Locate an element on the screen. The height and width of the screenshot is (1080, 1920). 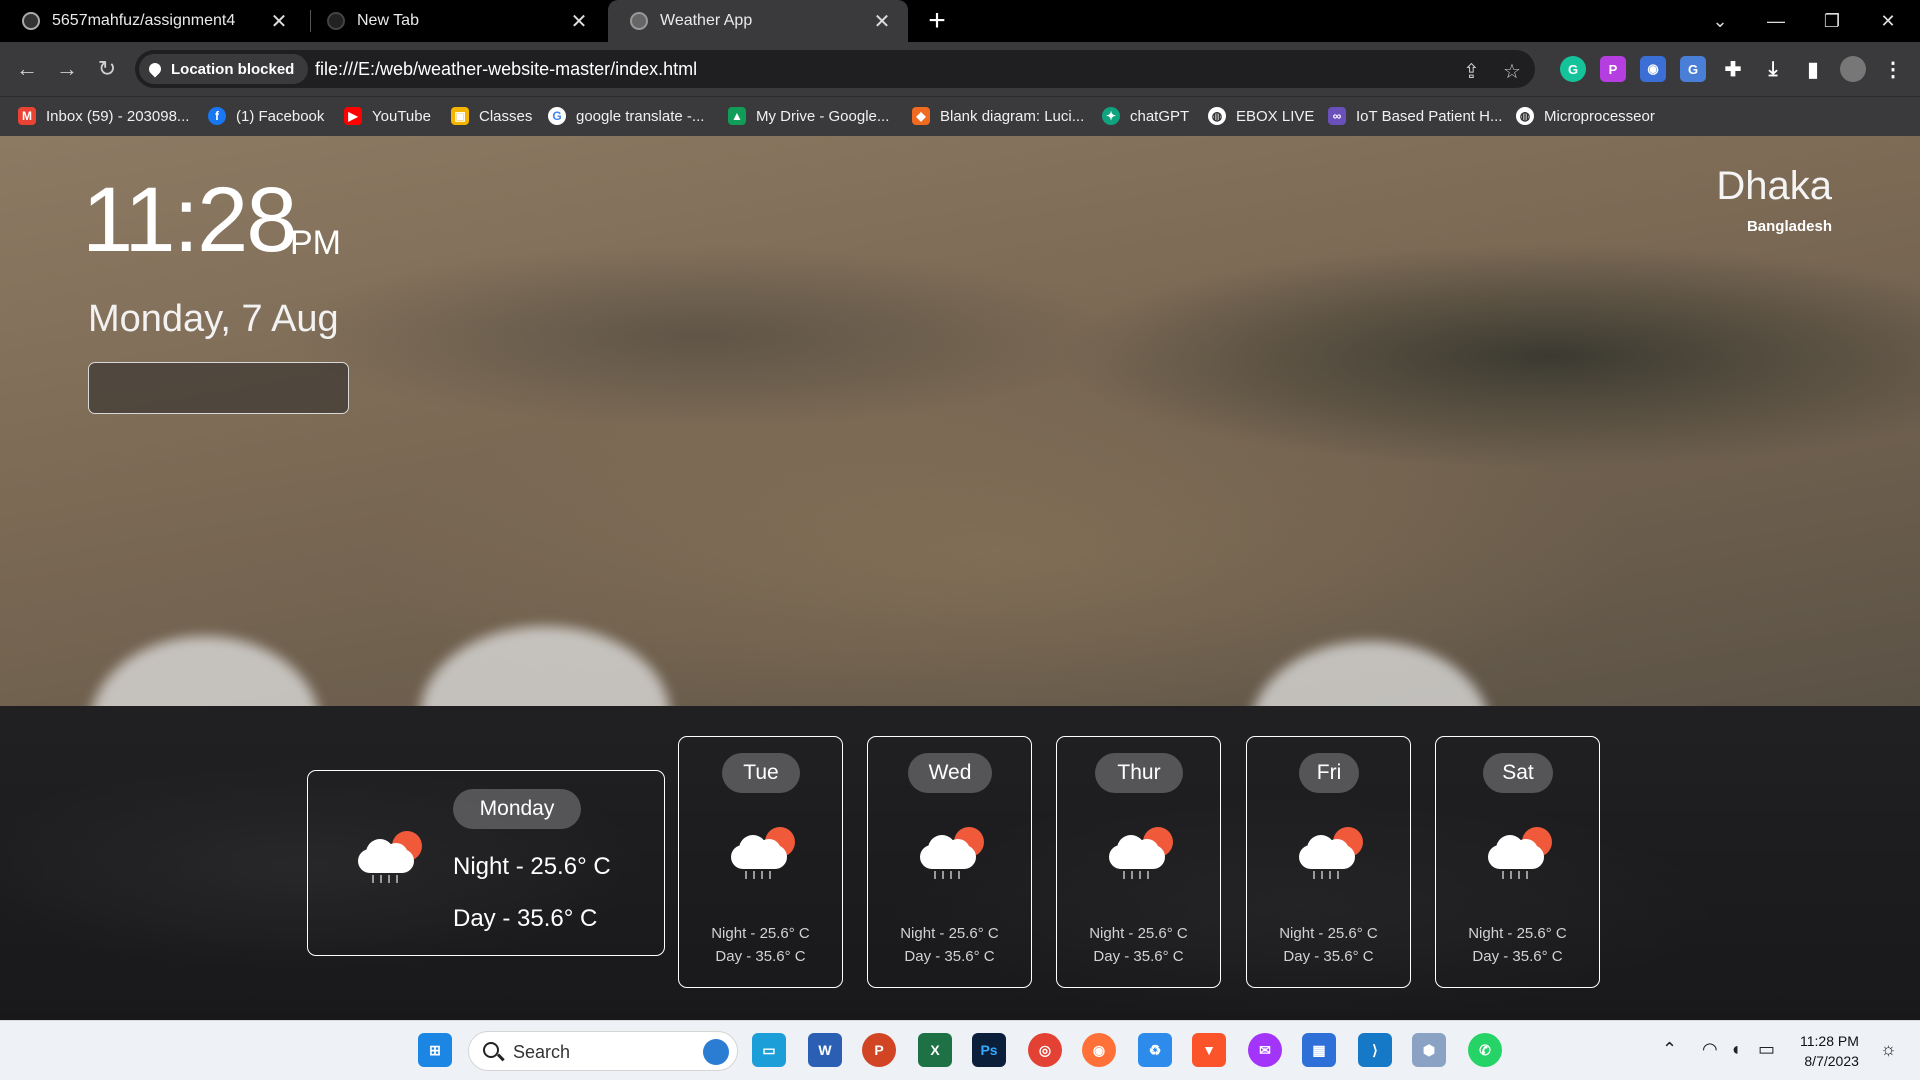
messenger-icon: ✉ is located at coordinates (1265, 1050).